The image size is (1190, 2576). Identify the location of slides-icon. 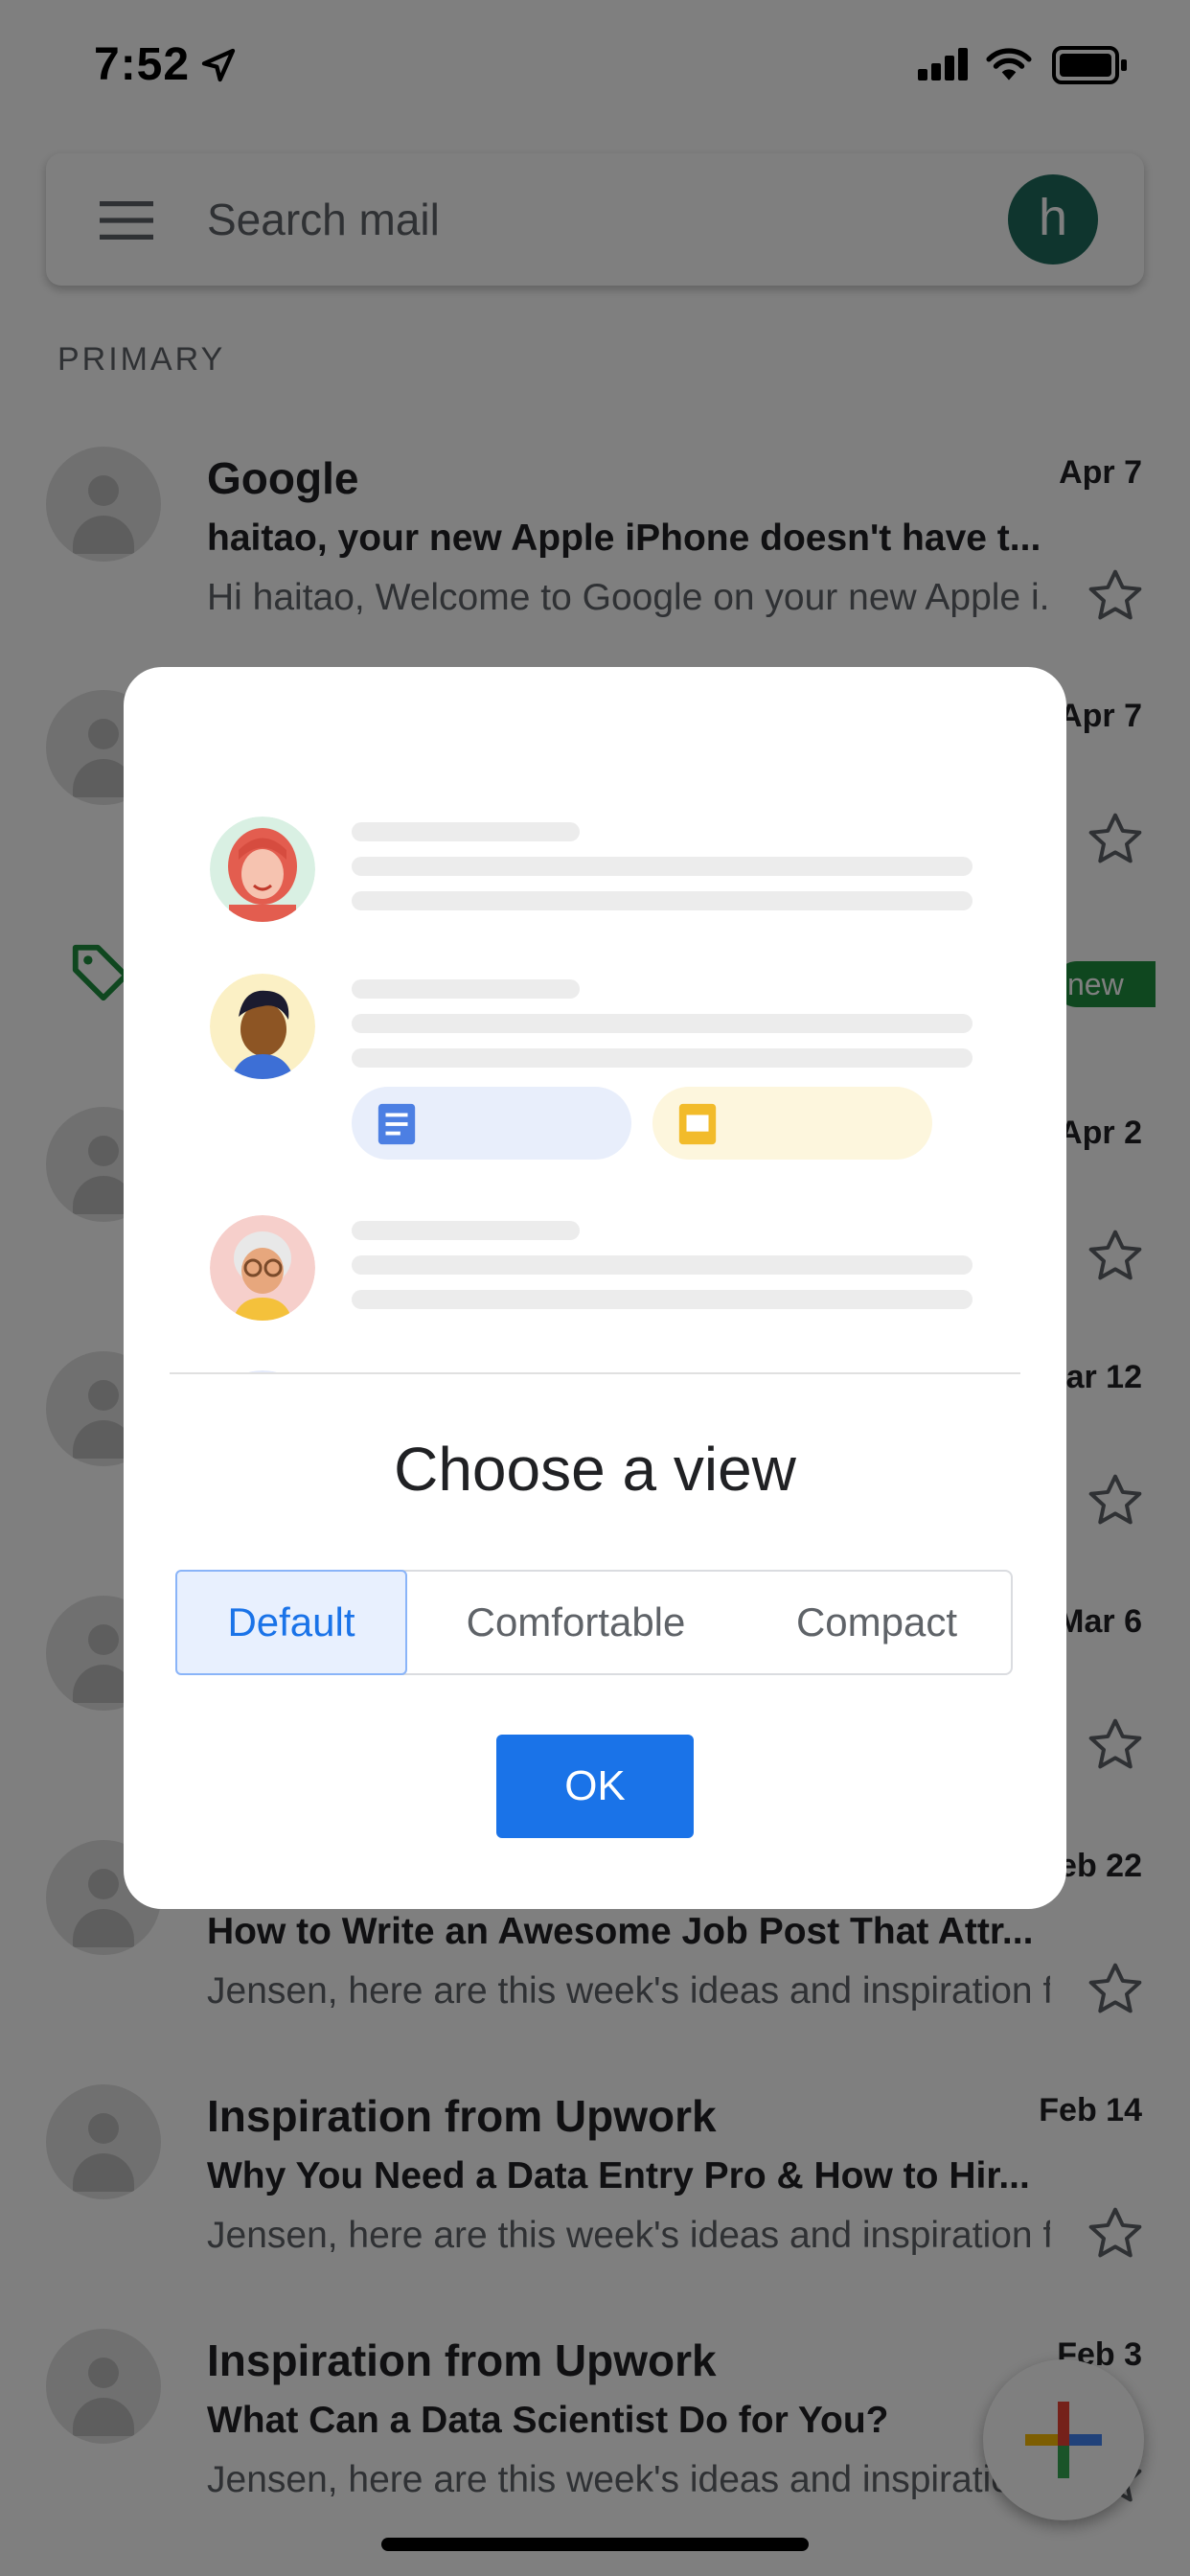
(698, 1124).